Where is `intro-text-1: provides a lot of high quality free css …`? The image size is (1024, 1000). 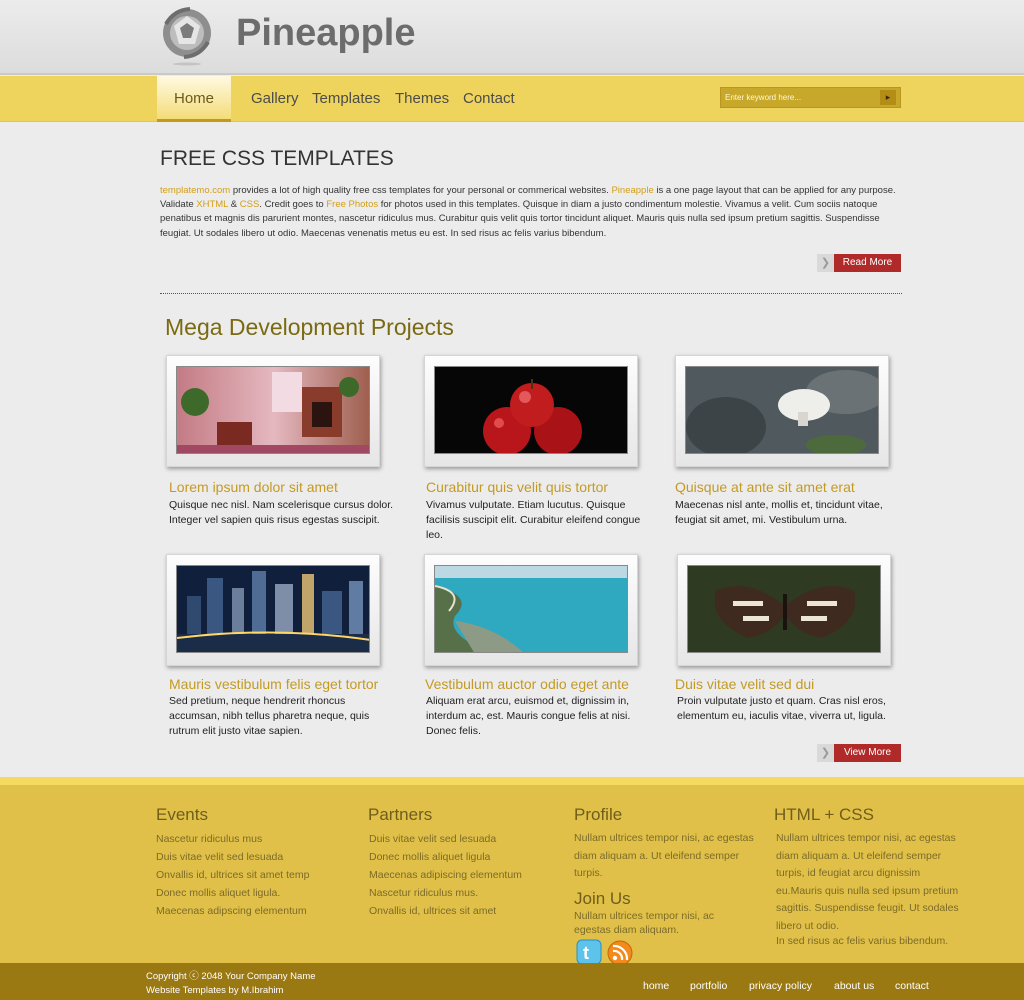
intro-text-1: provides a lot of high quality free css … is located at coordinates (421, 190).